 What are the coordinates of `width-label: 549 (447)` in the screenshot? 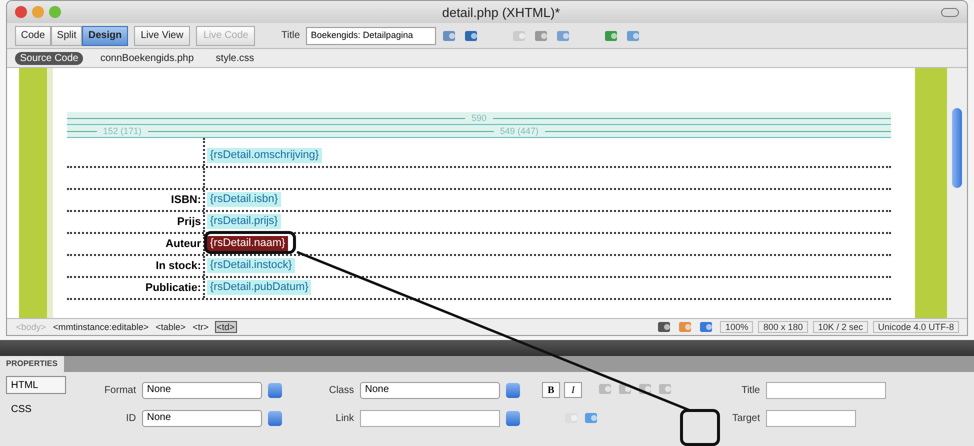 It's located at (519, 131).